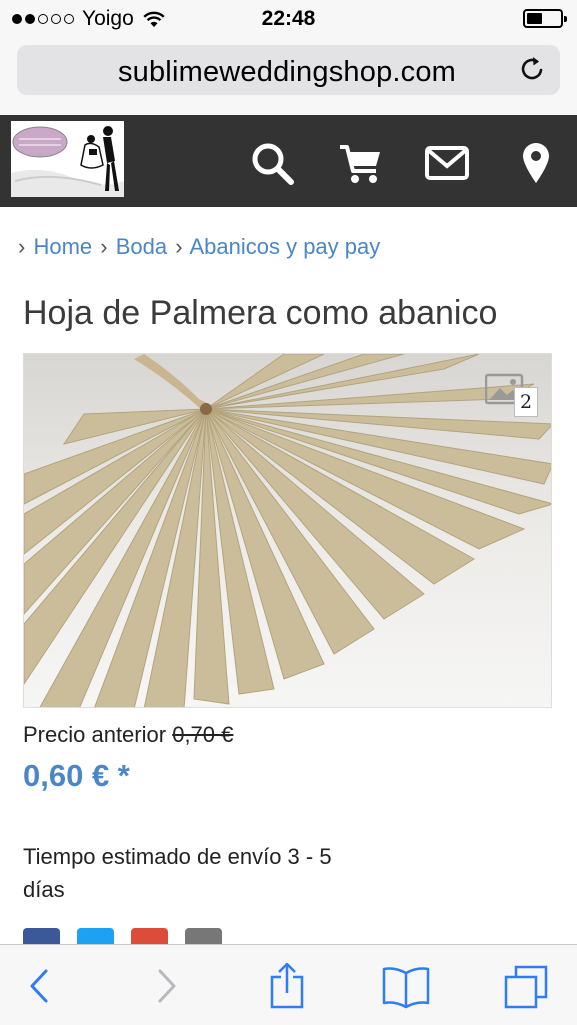 The width and height of the screenshot is (577, 1025). I want to click on reload-icon, so click(533, 69).